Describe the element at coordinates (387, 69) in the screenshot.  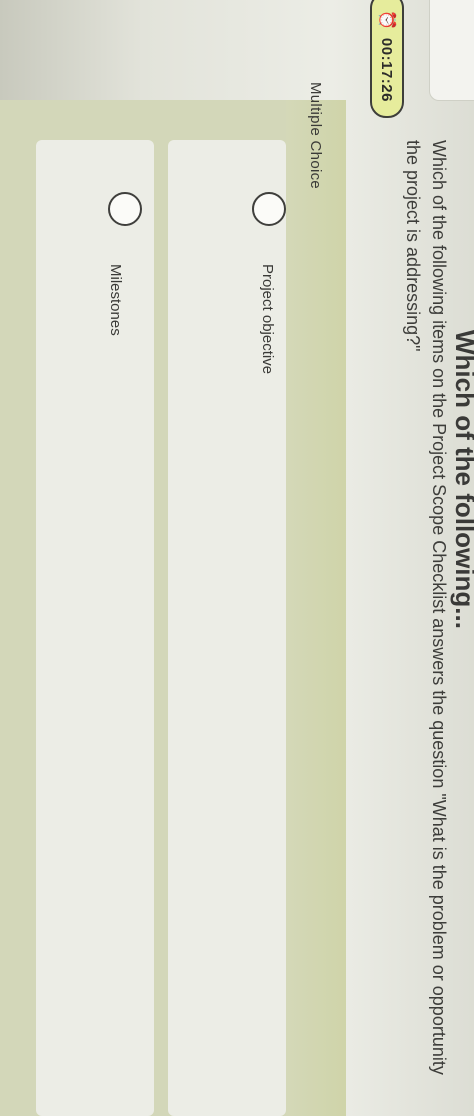
I see `timer-value: 00:17:26` at that location.